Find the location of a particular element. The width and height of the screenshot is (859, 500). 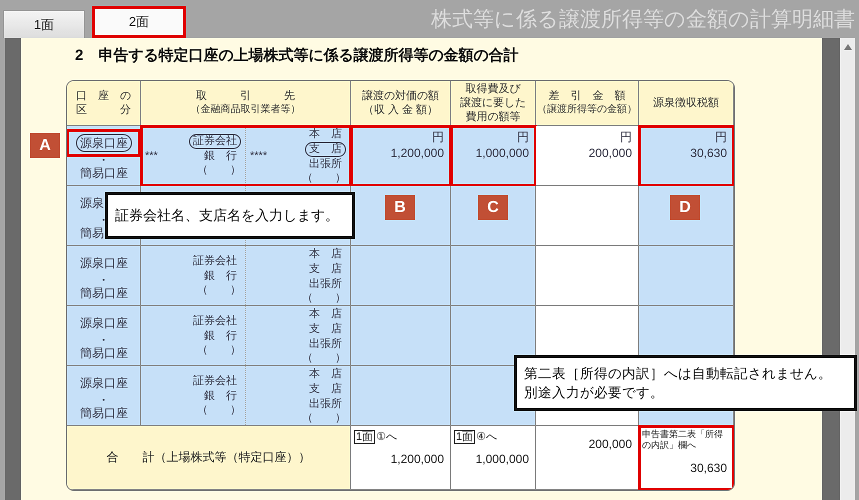

reference-note: 1面 ①へ is located at coordinates (375, 436).